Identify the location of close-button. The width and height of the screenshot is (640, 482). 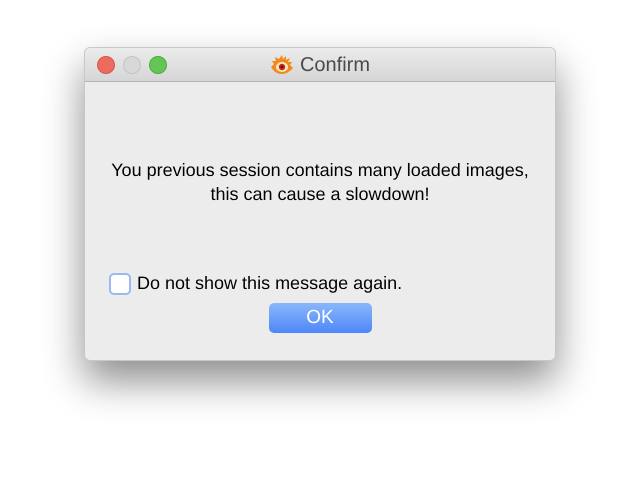
(106, 65).